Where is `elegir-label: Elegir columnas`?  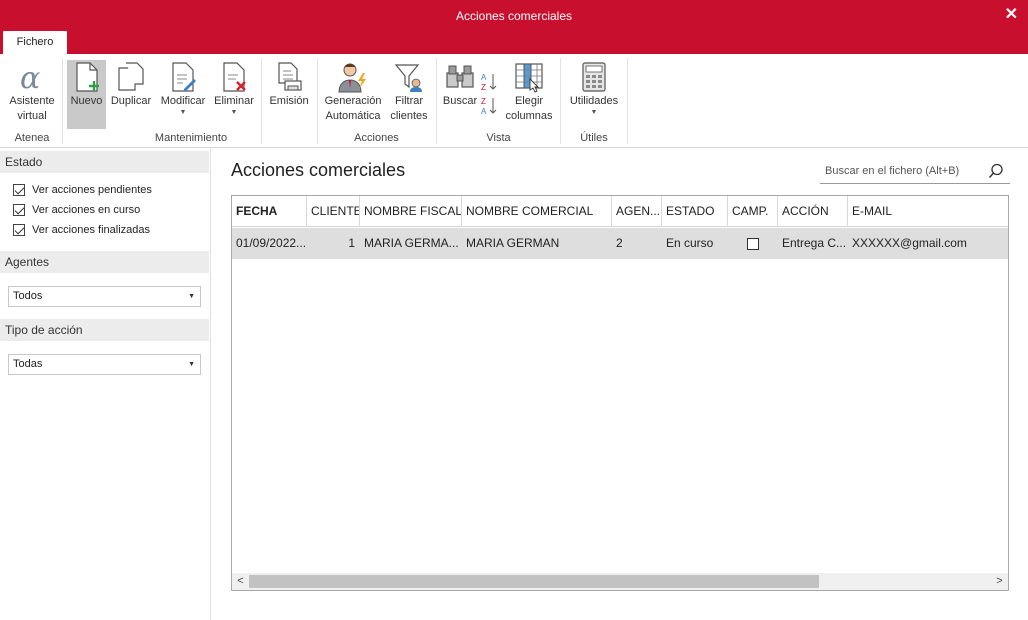 elegir-label: Elegir columnas is located at coordinates (529, 108).